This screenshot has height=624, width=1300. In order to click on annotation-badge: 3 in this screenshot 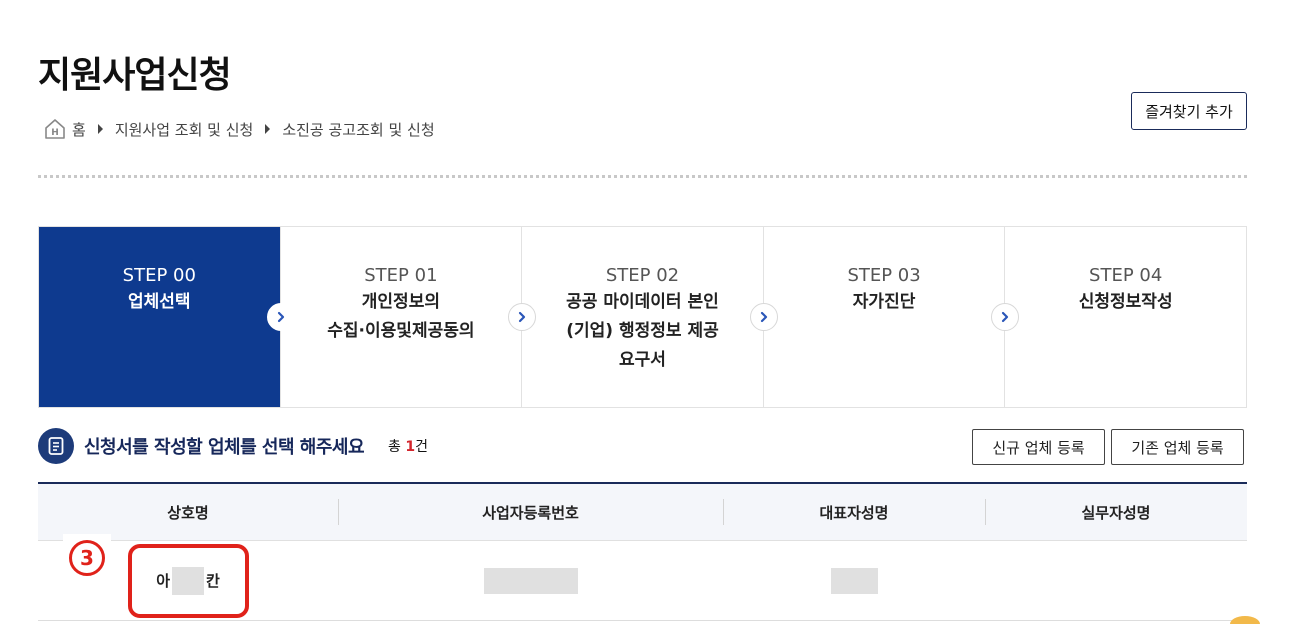, I will do `click(87, 558)`.